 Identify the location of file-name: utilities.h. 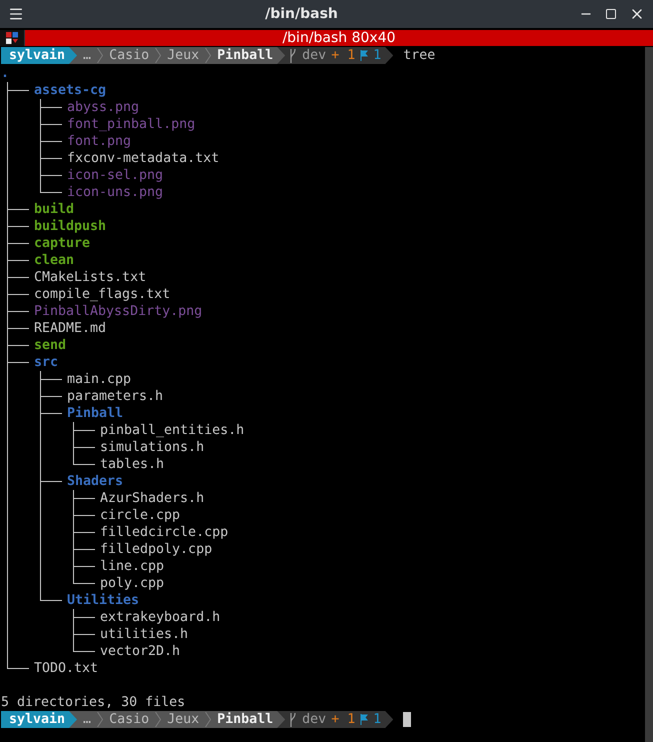
(144, 634).